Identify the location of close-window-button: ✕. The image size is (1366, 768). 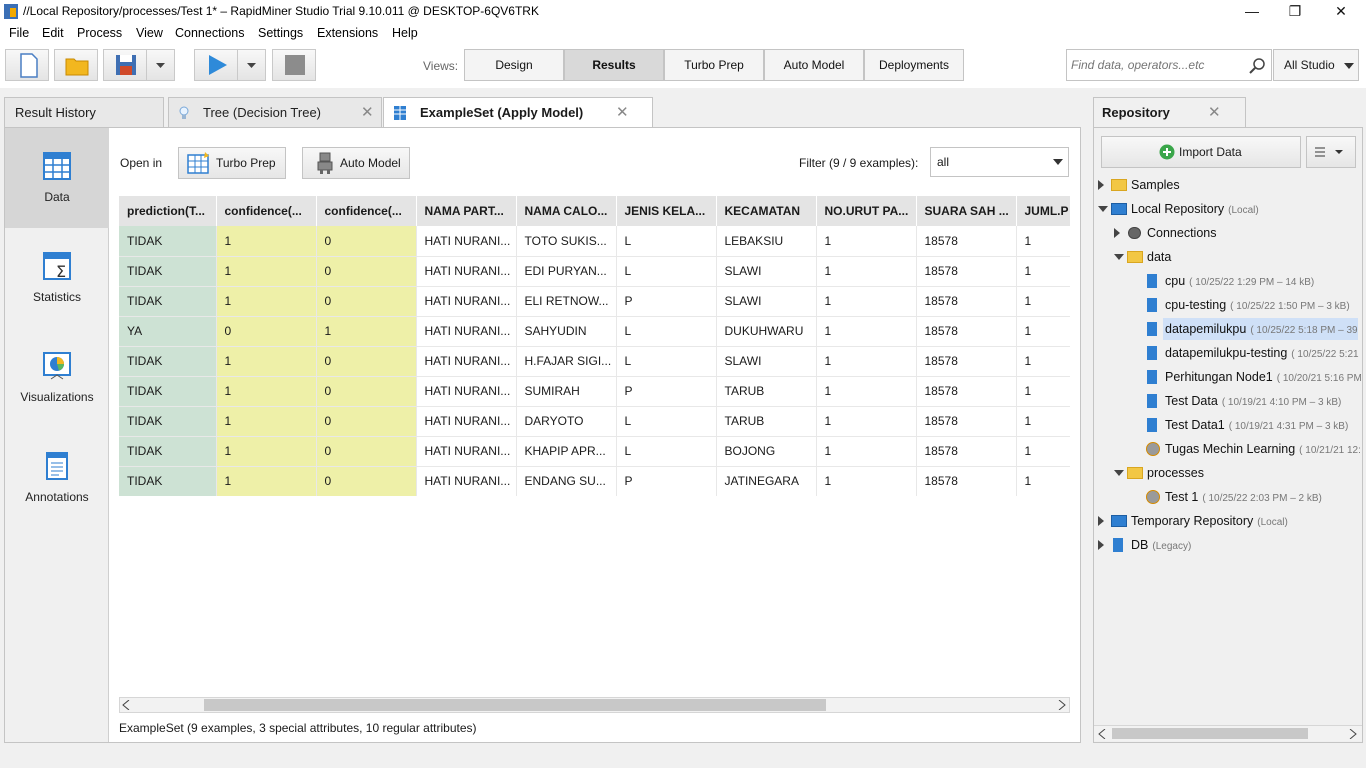
(1341, 12).